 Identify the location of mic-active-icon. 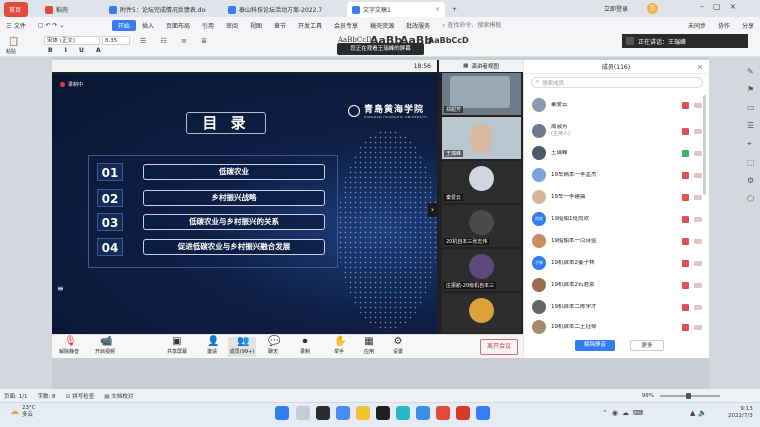
(685, 153).